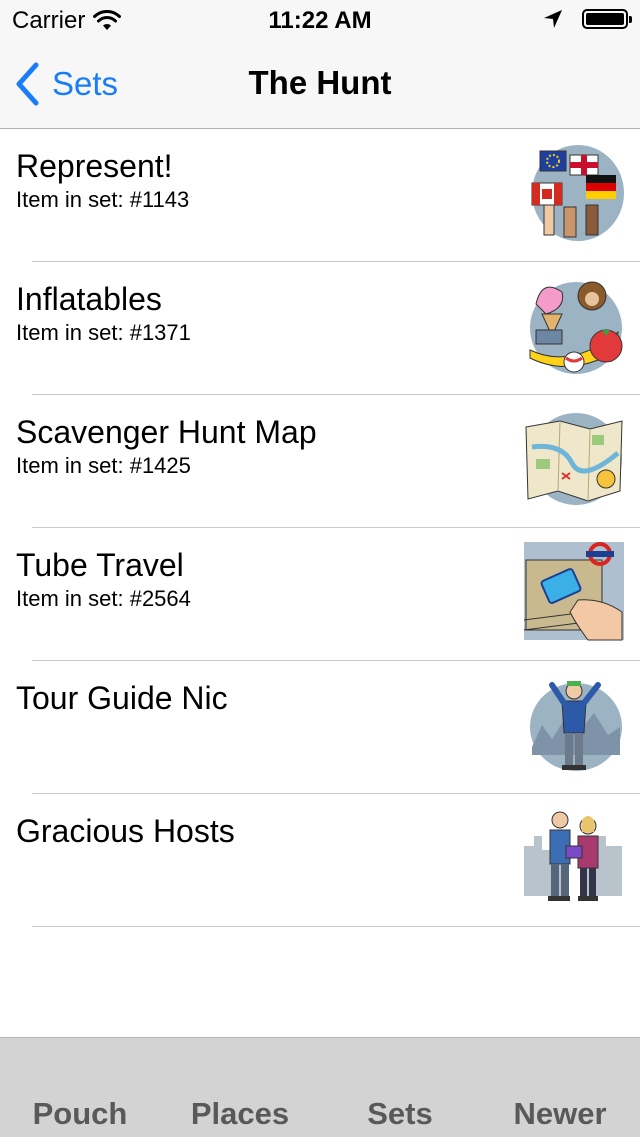  I want to click on tab-pouch: Pouch, so click(80, 1087).